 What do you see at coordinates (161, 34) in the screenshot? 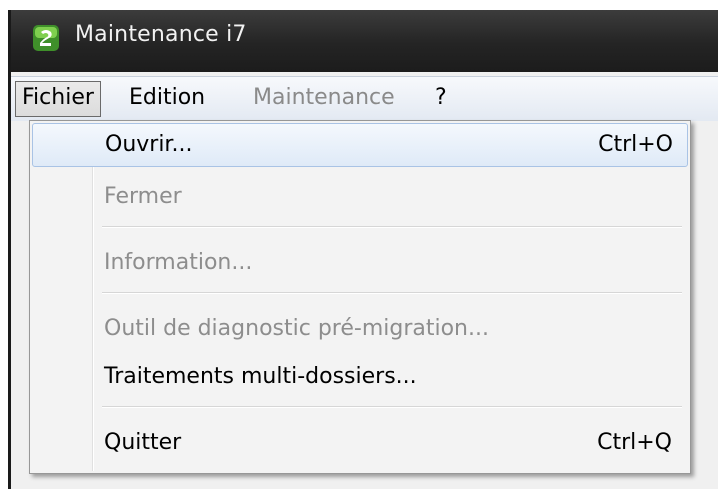
I see `window-title: Maintenance i7` at bounding box center [161, 34].